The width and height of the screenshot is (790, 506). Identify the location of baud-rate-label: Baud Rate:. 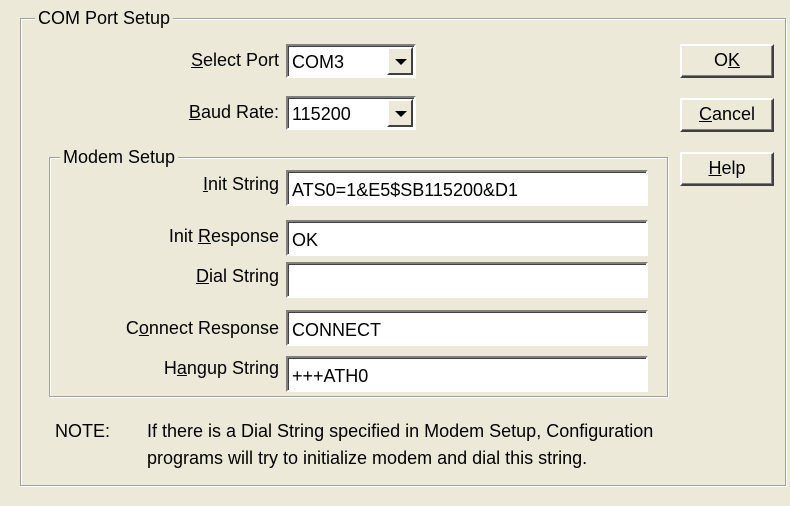
(233, 112).